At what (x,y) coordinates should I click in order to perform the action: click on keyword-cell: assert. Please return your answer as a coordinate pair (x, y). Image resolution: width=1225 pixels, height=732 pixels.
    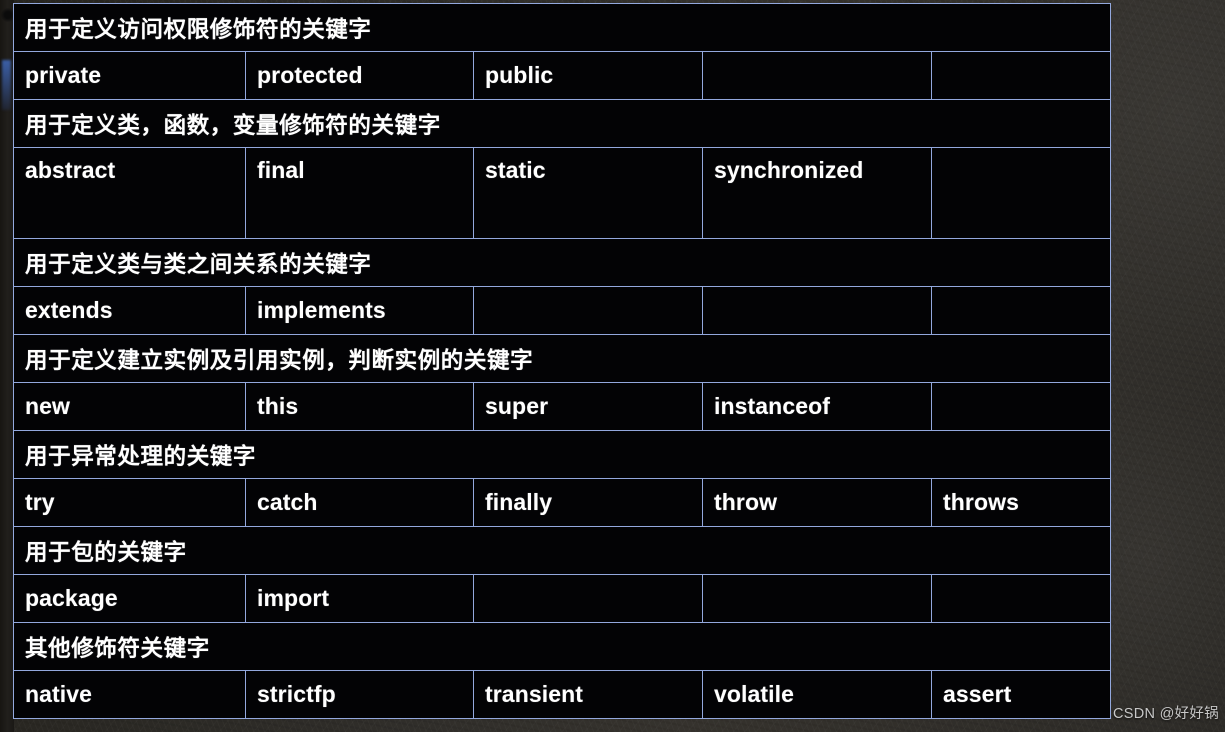
    Looking at the image, I should click on (1021, 694).